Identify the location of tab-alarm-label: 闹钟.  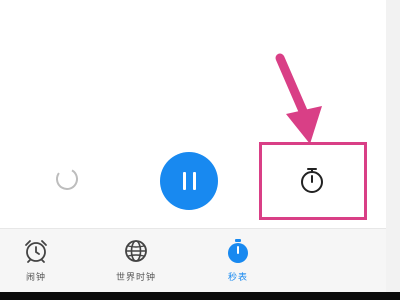
(35, 278).